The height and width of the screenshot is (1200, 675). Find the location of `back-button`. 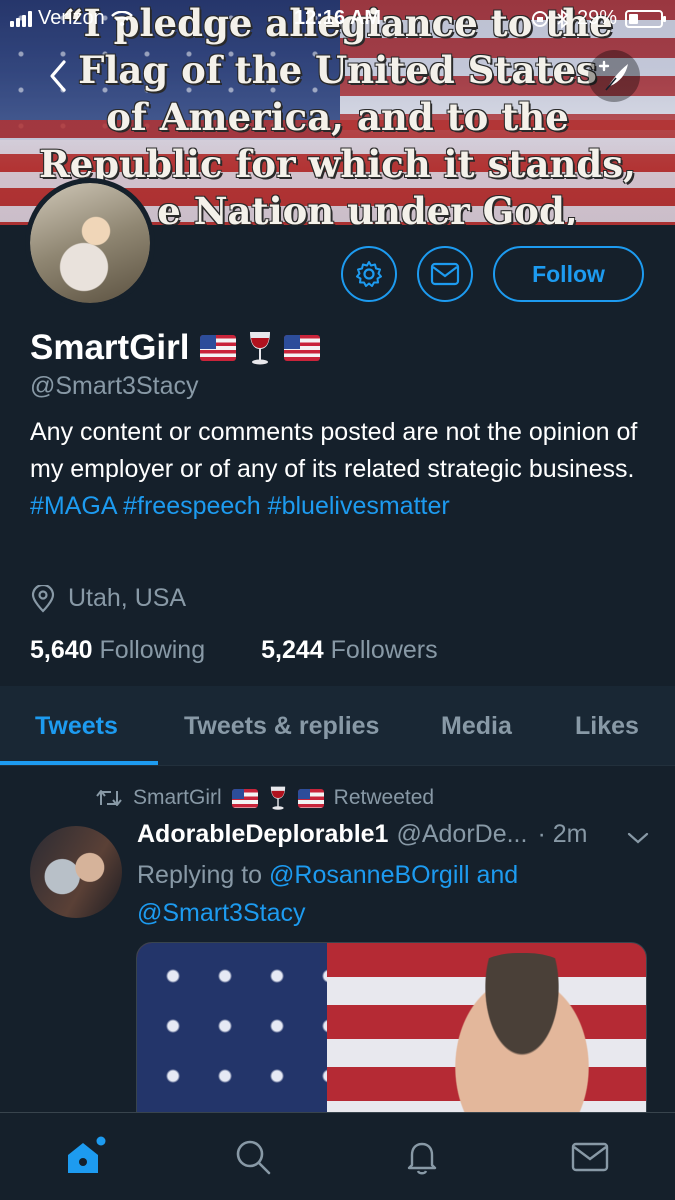

back-button is located at coordinates (58, 76).